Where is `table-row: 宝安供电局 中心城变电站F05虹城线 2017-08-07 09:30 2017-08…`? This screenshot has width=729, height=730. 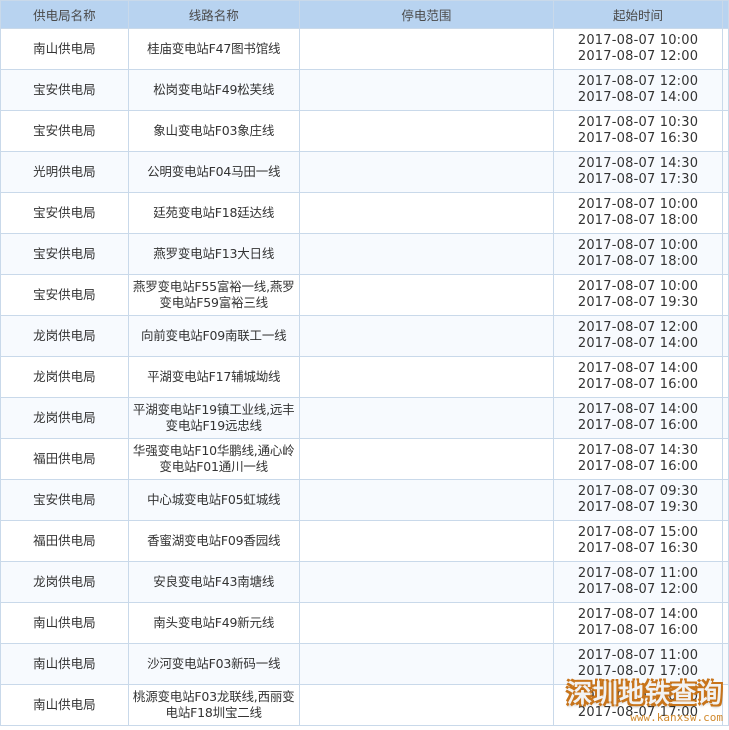 table-row: 宝安供电局 中心城变电站F05虹城线 2017-08-07 09:30 2017-08… is located at coordinates (364, 500).